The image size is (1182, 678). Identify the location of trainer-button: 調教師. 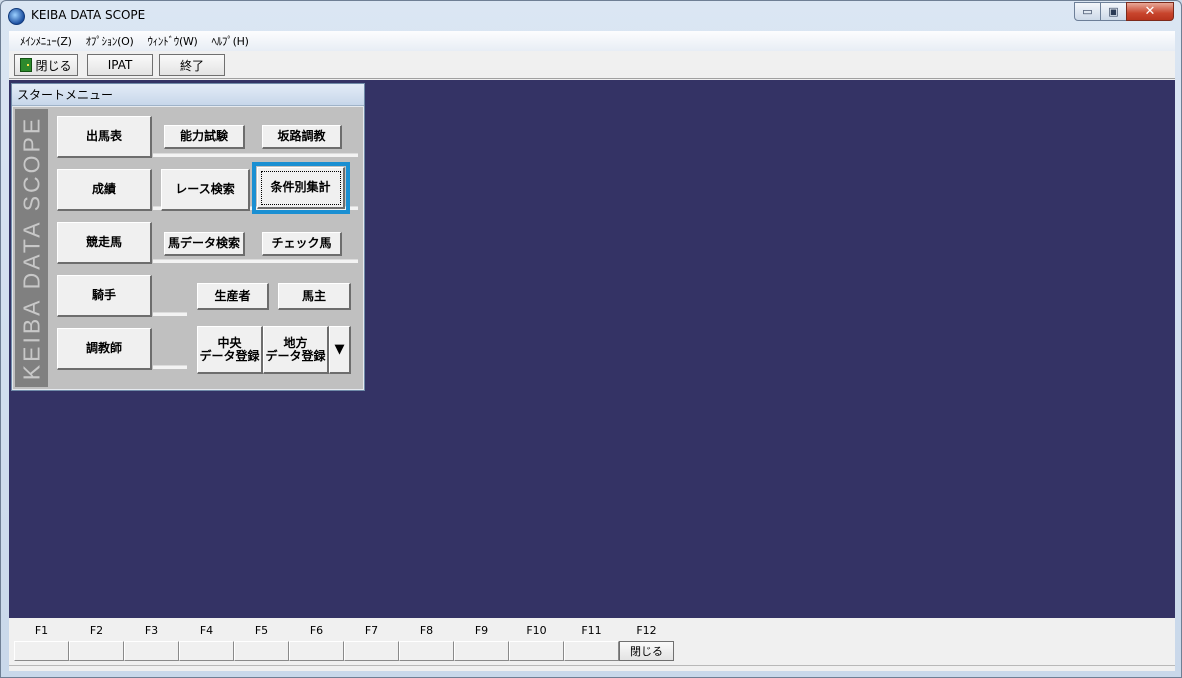
(104, 349).